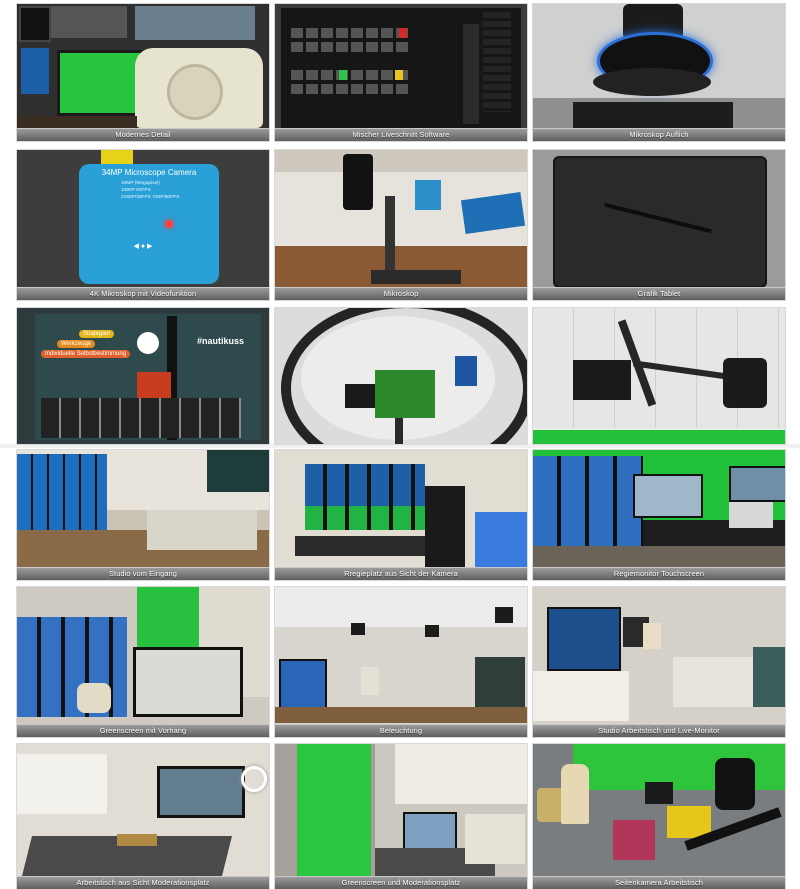 This screenshot has width=800, height=889. What do you see at coordinates (143, 293) in the screenshot?
I see `photo-caption: 4K Mikroskop mit Videofunktion` at bounding box center [143, 293].